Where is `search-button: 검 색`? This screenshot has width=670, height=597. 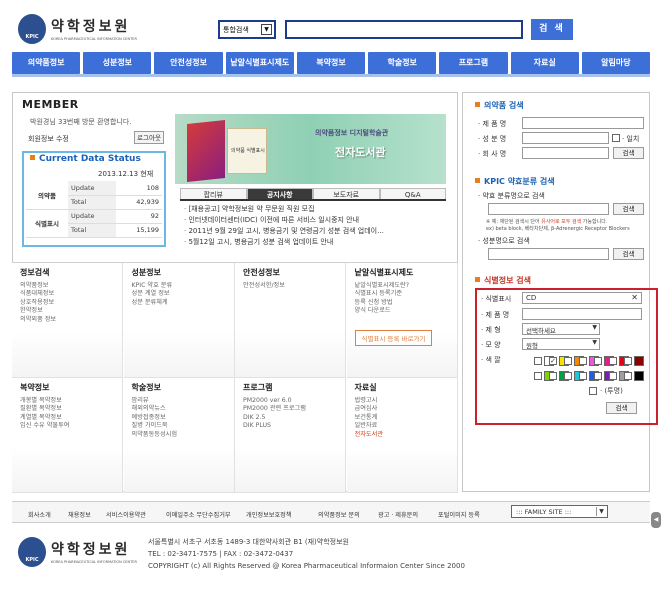 search-button: 검 색 is located at coordinates (552, 29).